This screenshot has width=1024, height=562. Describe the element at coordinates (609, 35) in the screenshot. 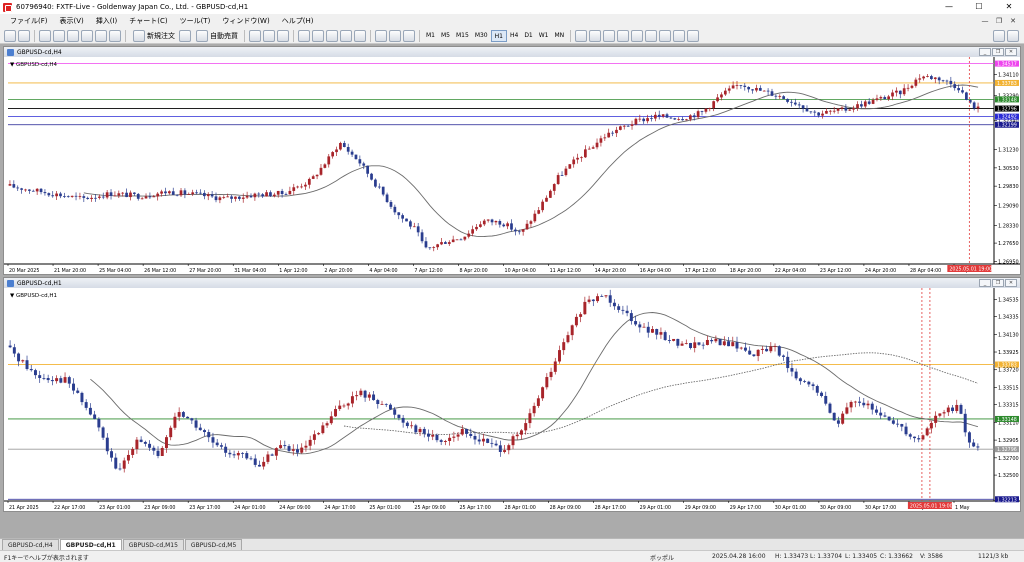

I see `vertical-line-icon` at that location.